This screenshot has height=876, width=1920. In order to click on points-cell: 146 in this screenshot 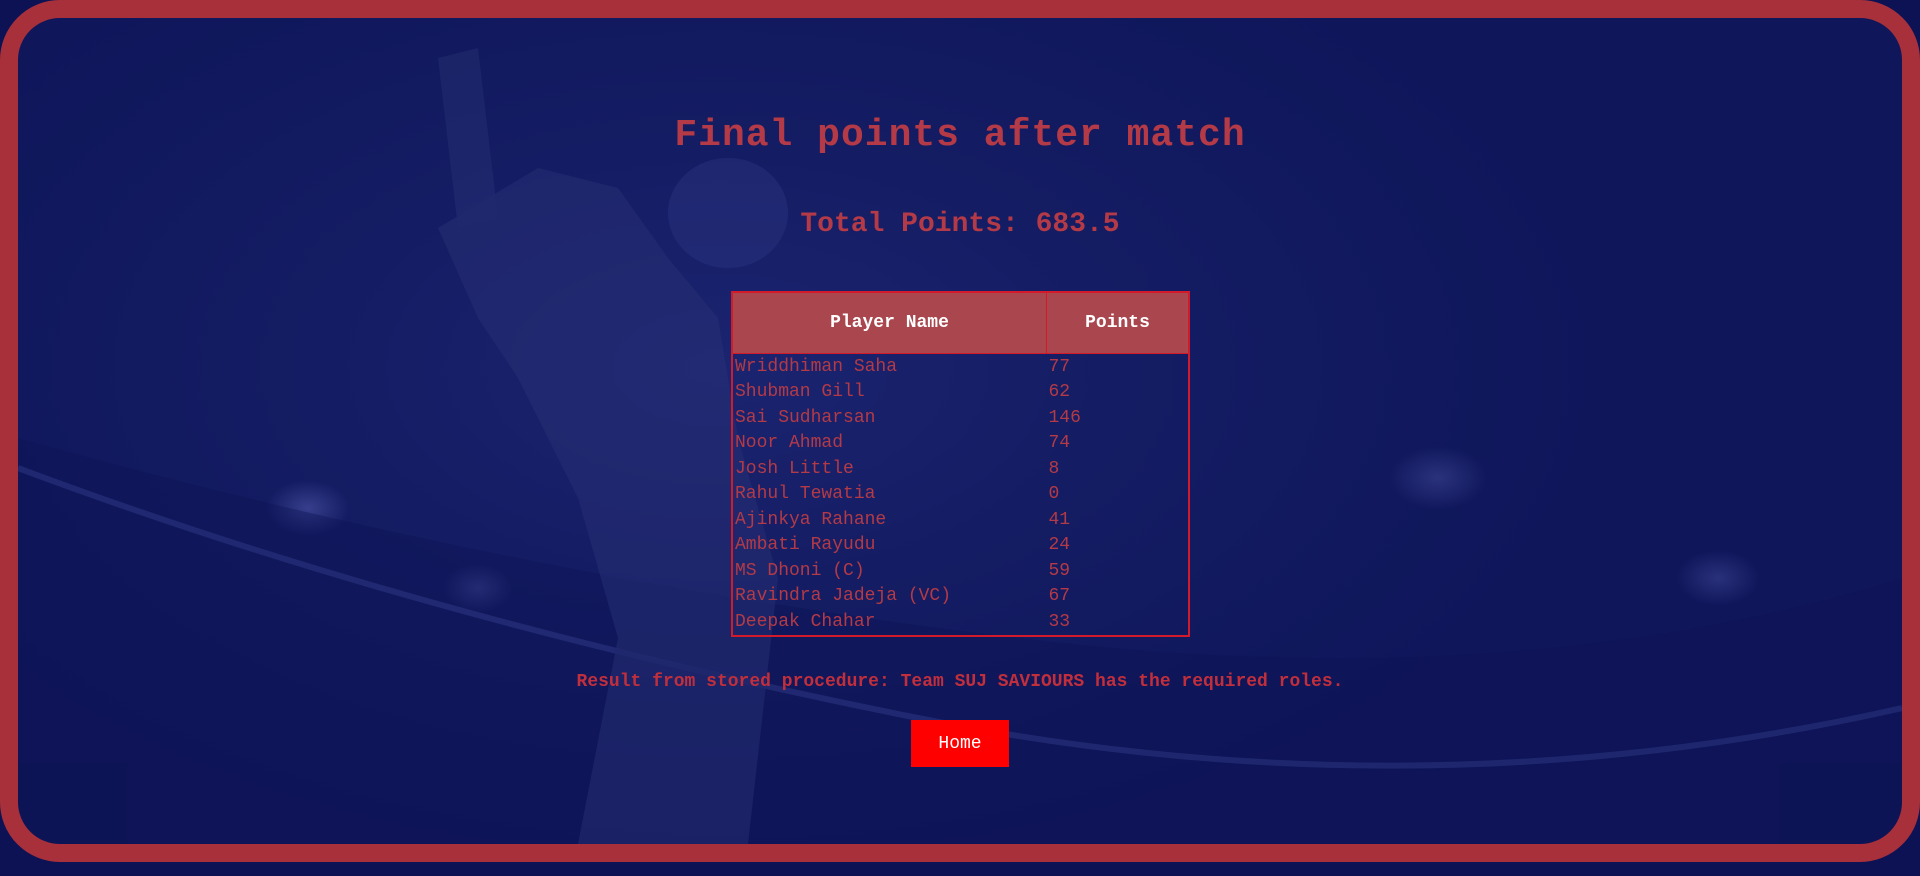, I will do `click(1064, 417)`.